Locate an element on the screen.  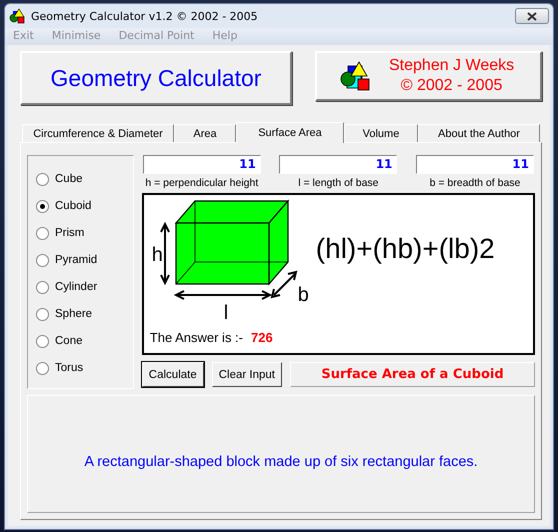
shape-radio: Cube is located at coordinates (84, 179).